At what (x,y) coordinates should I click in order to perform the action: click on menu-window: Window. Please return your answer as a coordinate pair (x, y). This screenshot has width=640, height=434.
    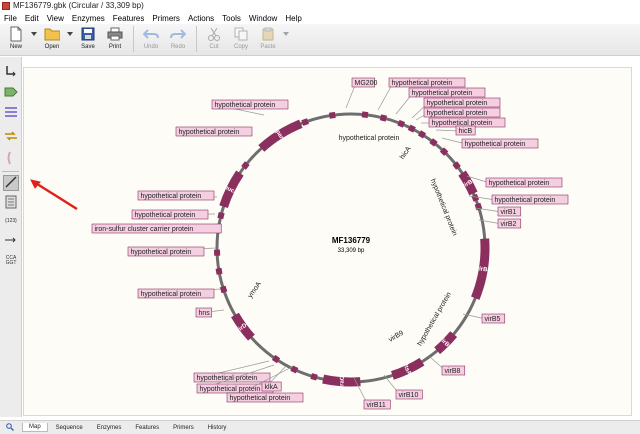
    Looking at the image, I should click on (263, 18).